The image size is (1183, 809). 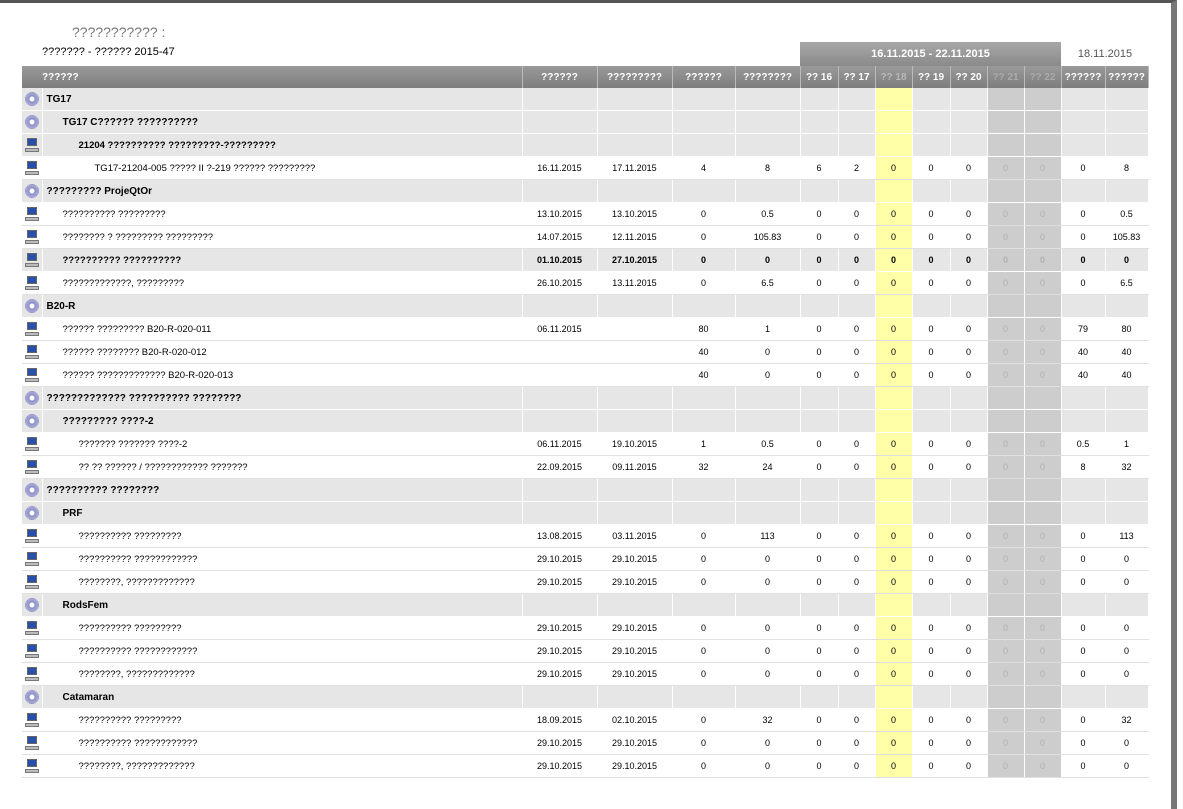 What do you see at coordinates (635, 77) in the screenshot?
I see `column-header-2: ?????????` at bounding box center [635, 77].